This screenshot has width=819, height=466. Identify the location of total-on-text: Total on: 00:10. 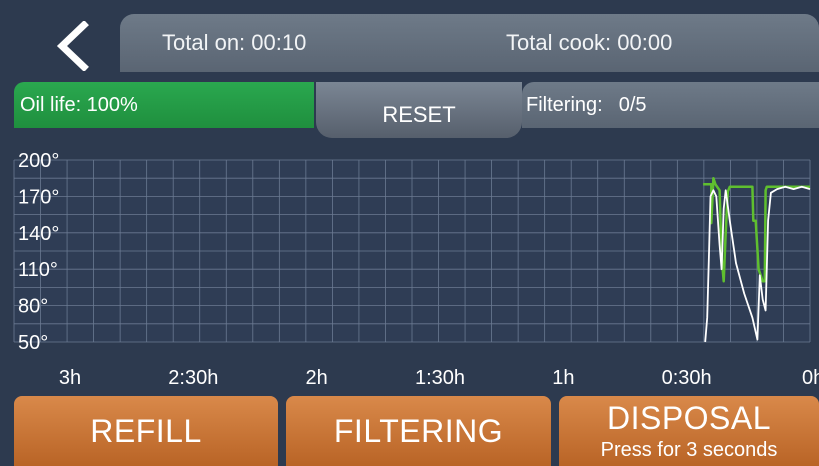
(234, 42).